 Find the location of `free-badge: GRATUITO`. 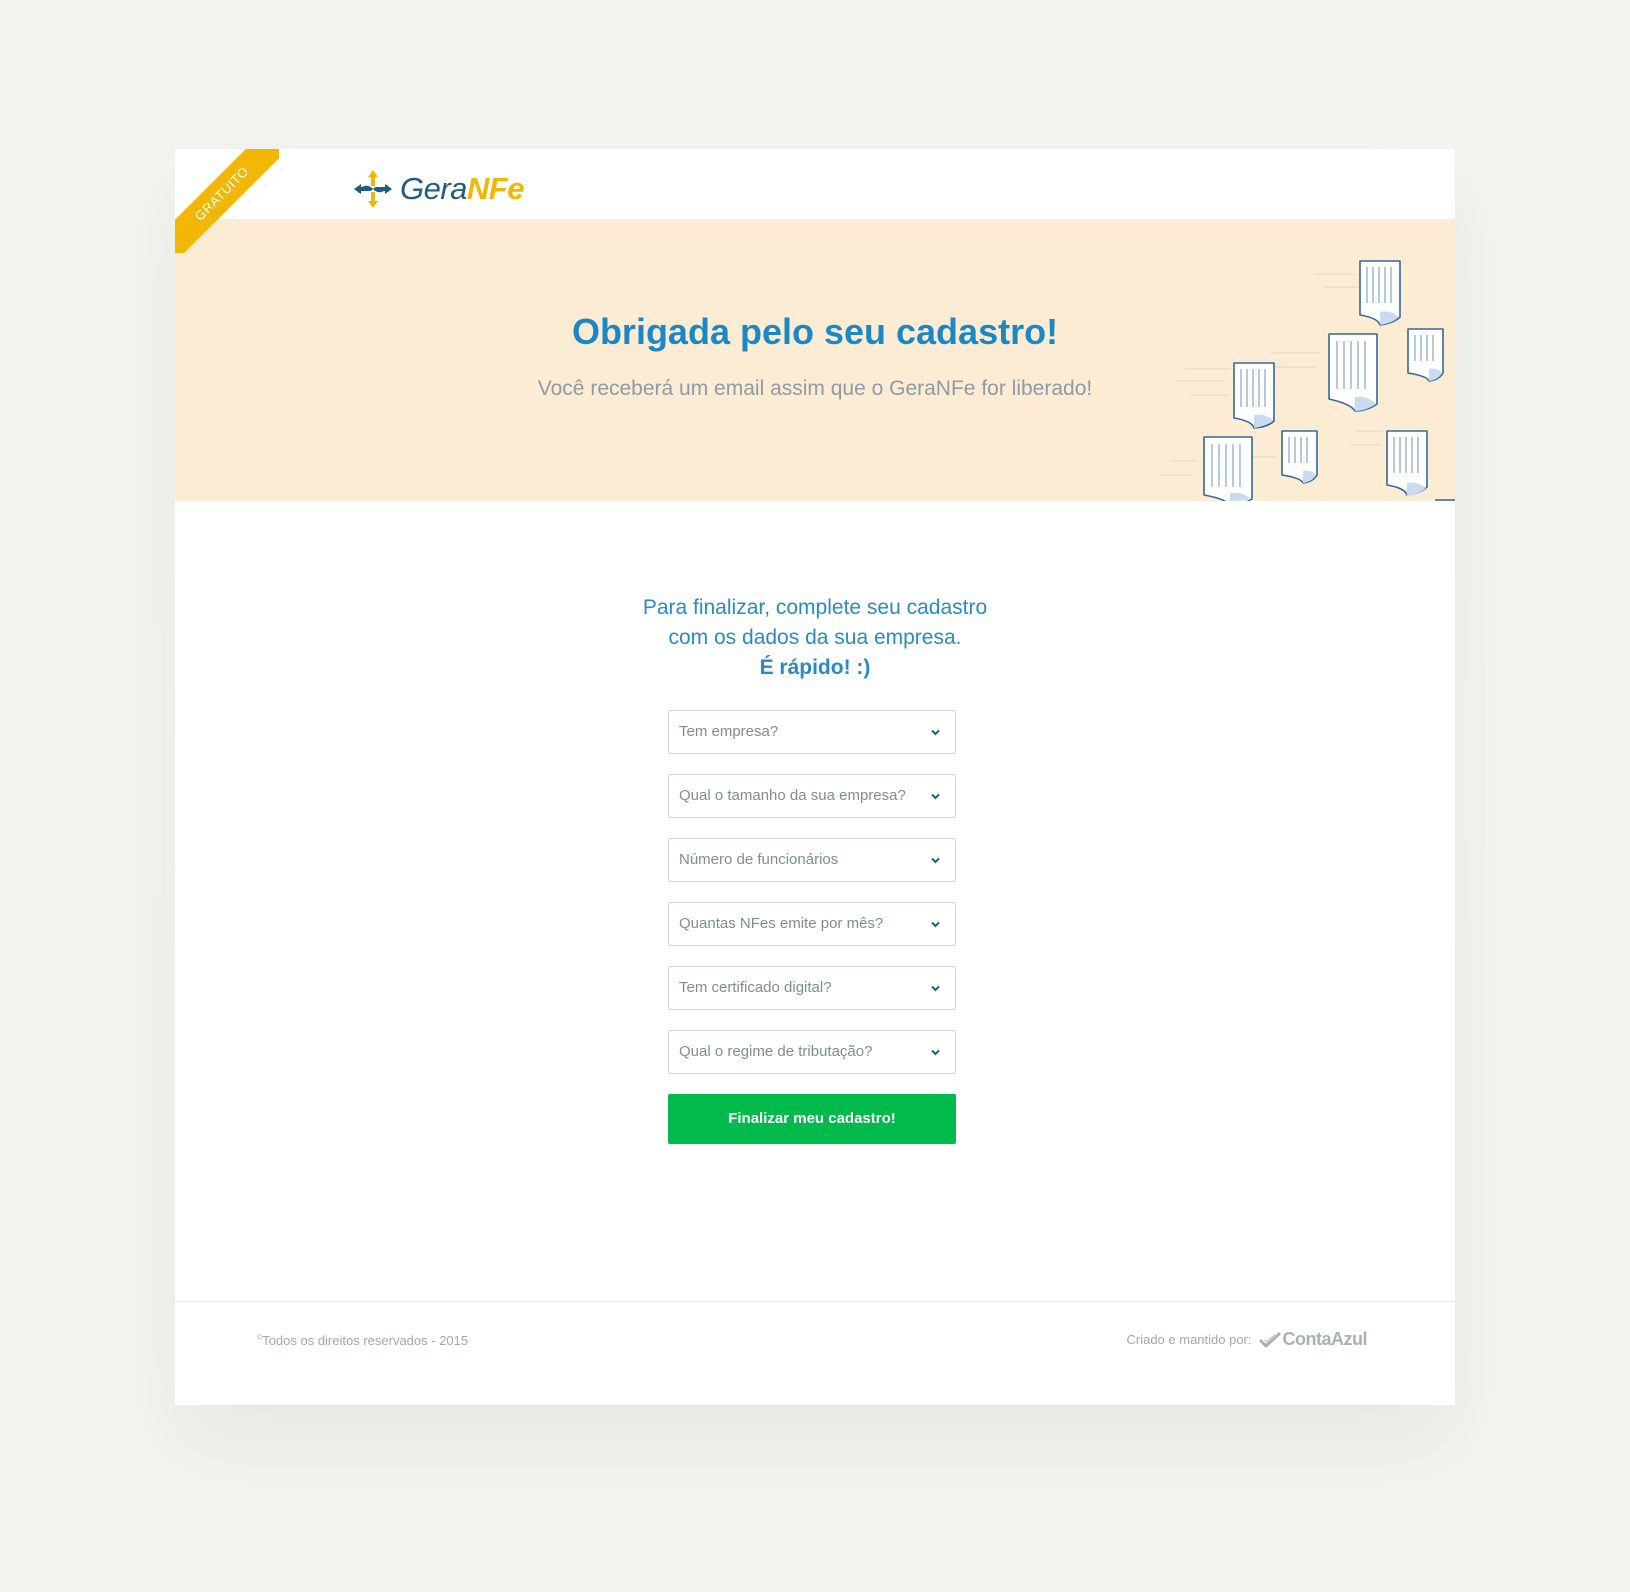

free-badge: GRATUITO is located at coordinates (227, 201).